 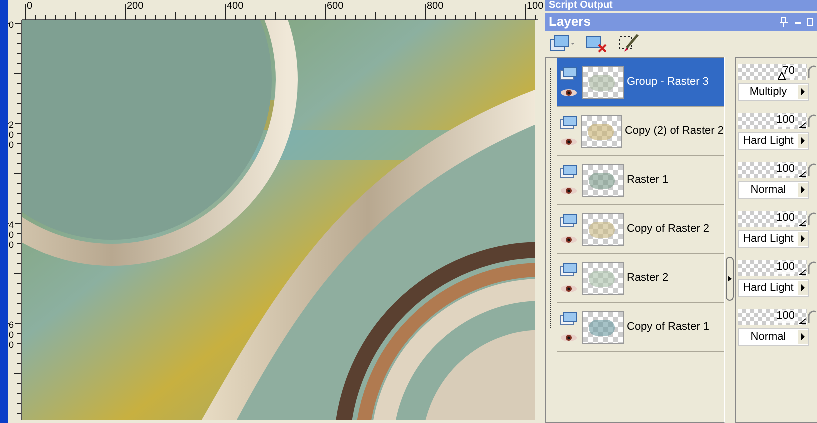 I want to click on pin-icon, so click(x=784, y=22).